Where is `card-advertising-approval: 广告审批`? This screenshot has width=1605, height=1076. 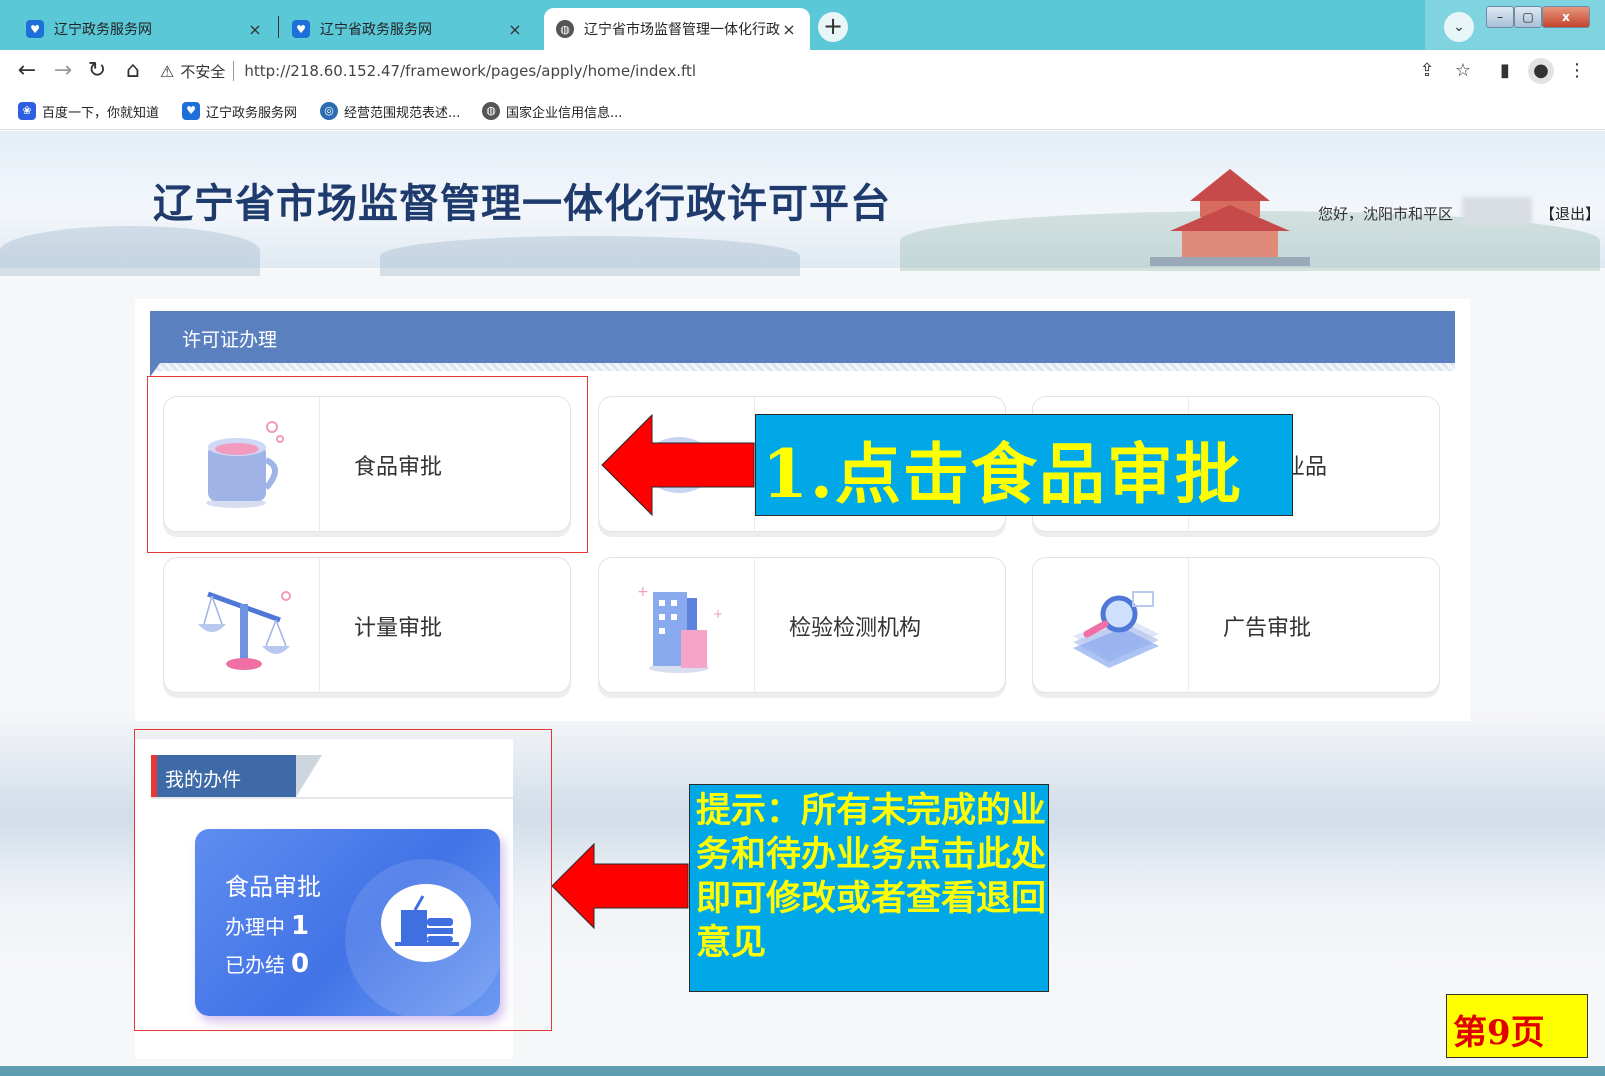 card-advertising-approval: 广告审批 is located at coordinates (1236, 625).